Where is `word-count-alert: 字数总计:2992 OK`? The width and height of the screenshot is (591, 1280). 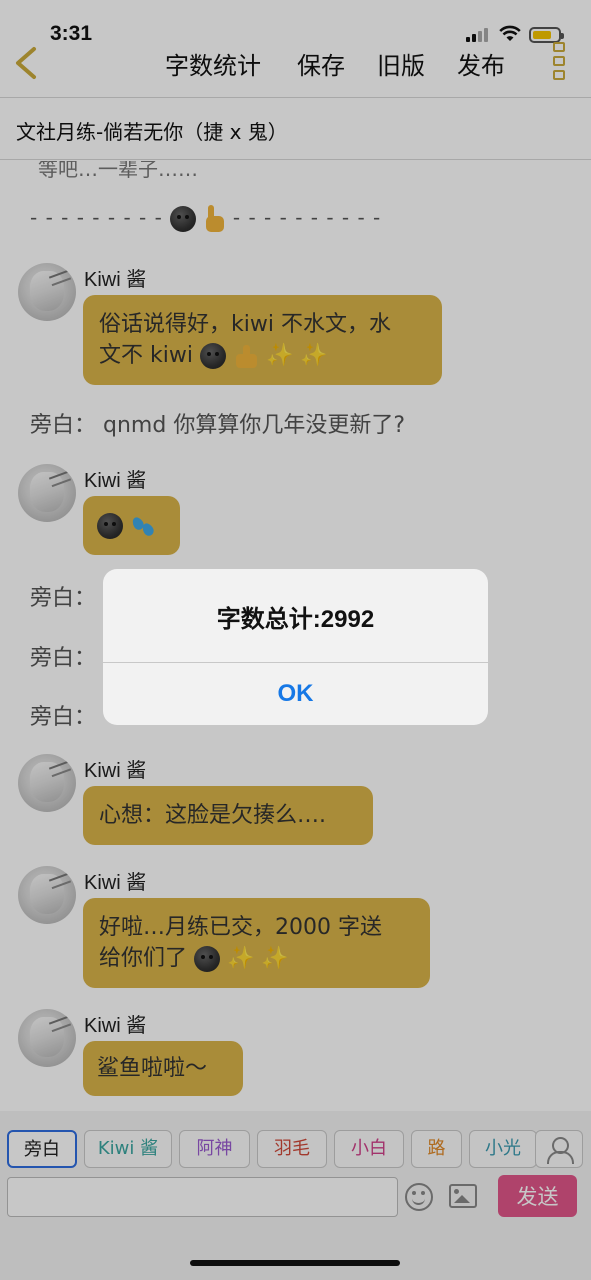 word-count-alert: 字数总计:2992 OK is located at coordinates (295, 647).